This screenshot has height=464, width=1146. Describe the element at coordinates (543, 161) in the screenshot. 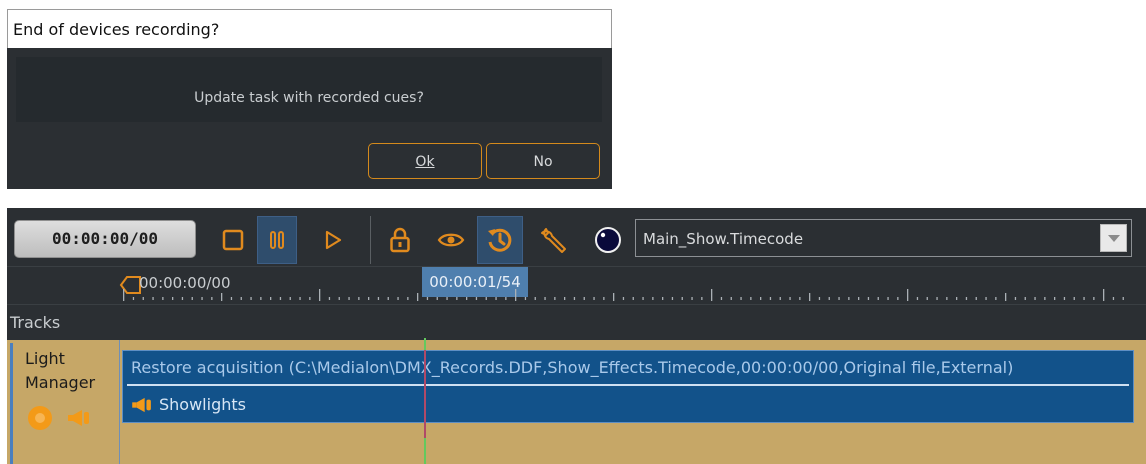

I see `no-button: No` at that location.